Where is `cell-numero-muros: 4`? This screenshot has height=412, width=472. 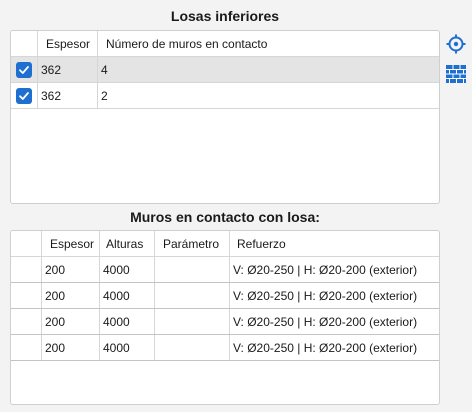
cell-numero-muros: 4 is located at coordinates (268, 69).